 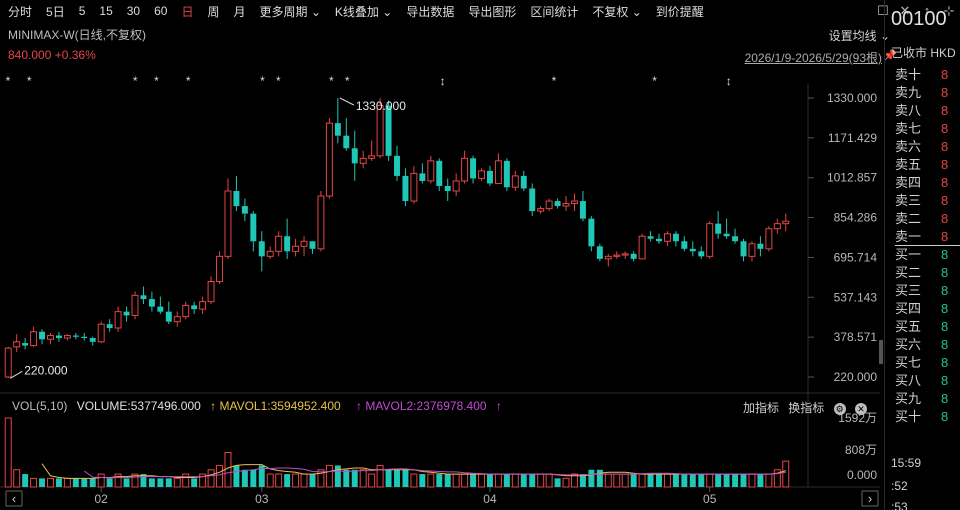 What do you see at coordinates (14, 498) in the screenshot?
I see `scroll-left-icon: ‹` at bounding box center [14, 498].